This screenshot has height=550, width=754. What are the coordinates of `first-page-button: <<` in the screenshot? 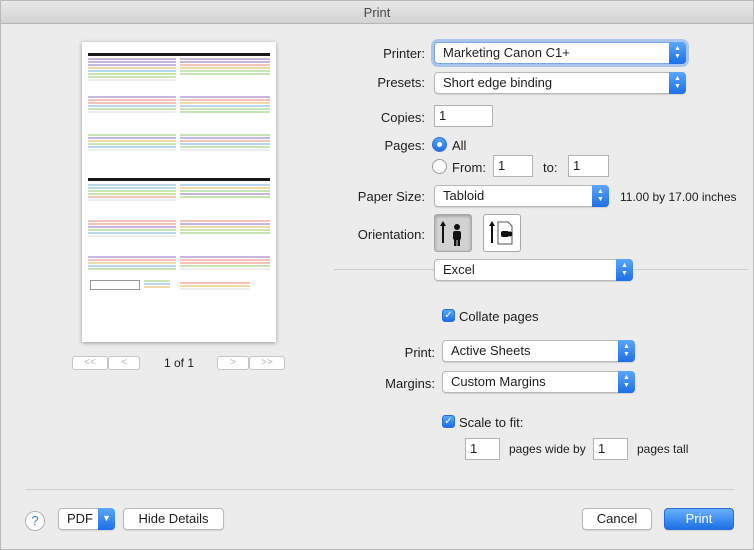 It's located at (90, 363).